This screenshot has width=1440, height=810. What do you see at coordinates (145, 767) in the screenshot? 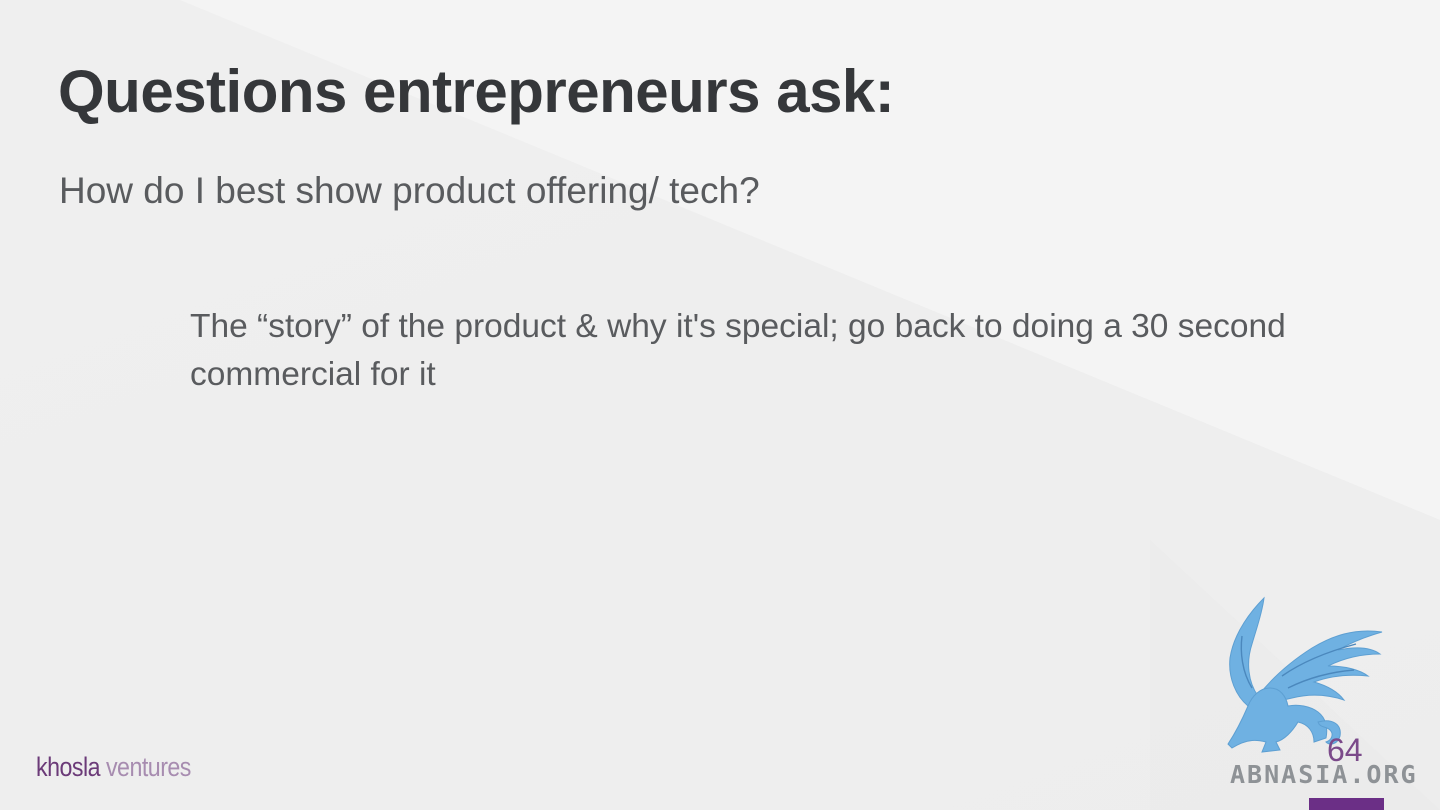
I see `logo-word-ventures: ventures` at bounding box center [145, 767].